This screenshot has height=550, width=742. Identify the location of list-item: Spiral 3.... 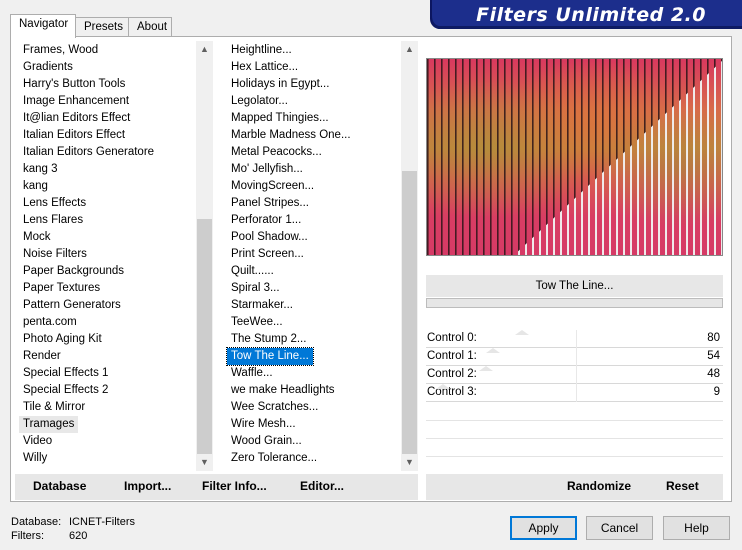
(255, 288).